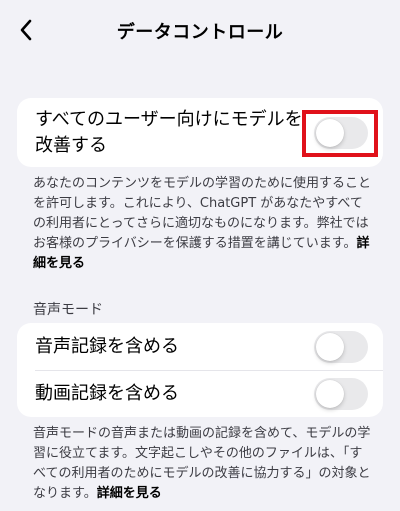  I want to click on page-title: データコントロール, so click(200, 32).